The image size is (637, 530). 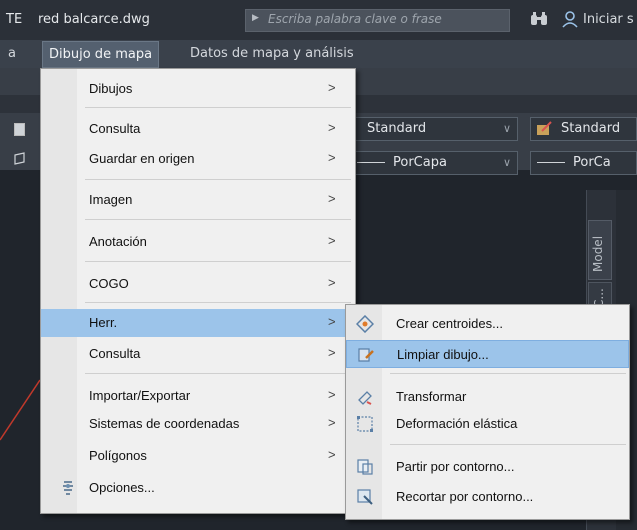 What do you see at coordinates (198, 354) in the screenshot?
I see `menu-item-consulta-2: Consulta >` at bounding box center [198, 354].